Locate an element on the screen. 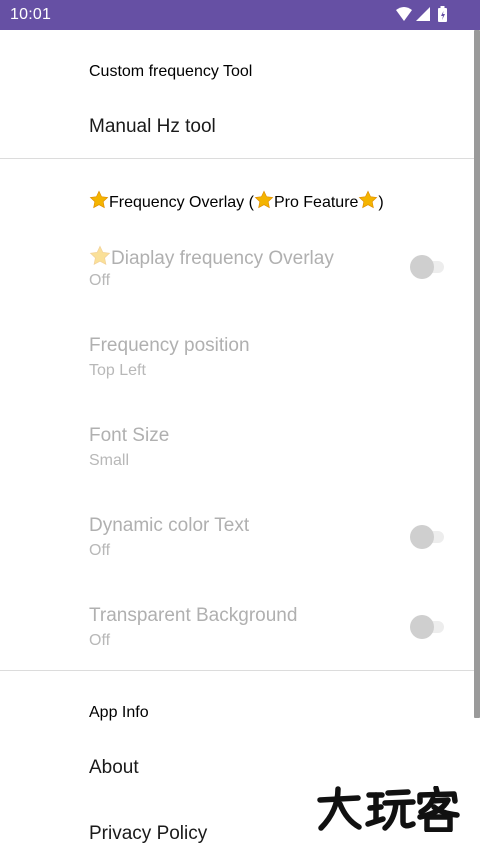 The height and width of the screenshot is (853, 480). frequency-position-title: Frequency position is located at coordinates (169, 346).